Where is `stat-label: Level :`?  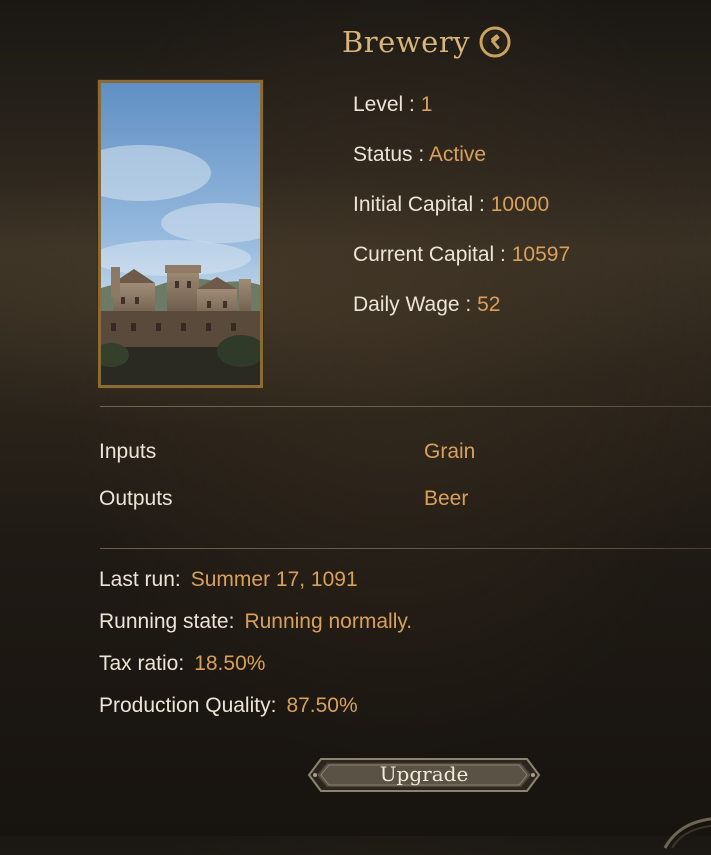
stat-label: Level : is located at coordinates (384, 104).